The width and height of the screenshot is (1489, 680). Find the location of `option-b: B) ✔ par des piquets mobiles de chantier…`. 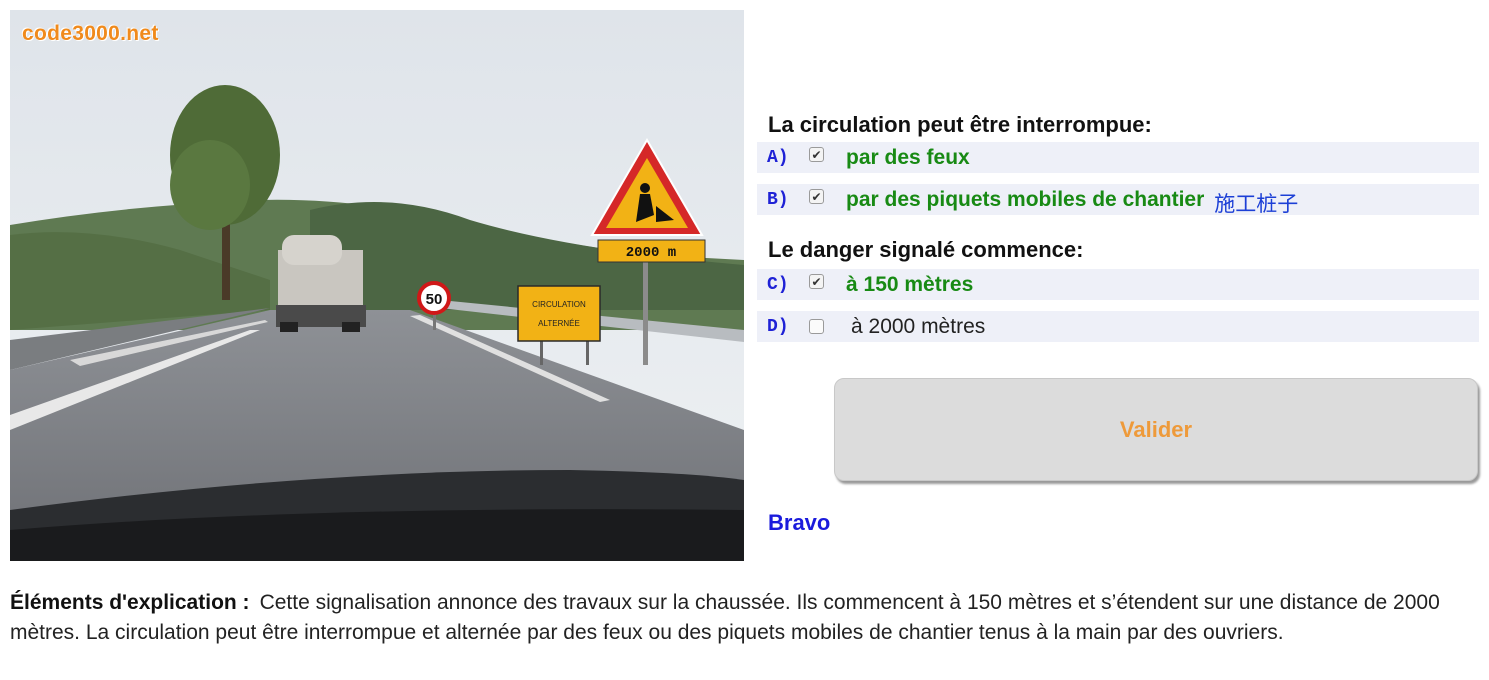

option-b: B) ✔ par des piquets mobiles de chantier… is located at coordinates (1118, 200).